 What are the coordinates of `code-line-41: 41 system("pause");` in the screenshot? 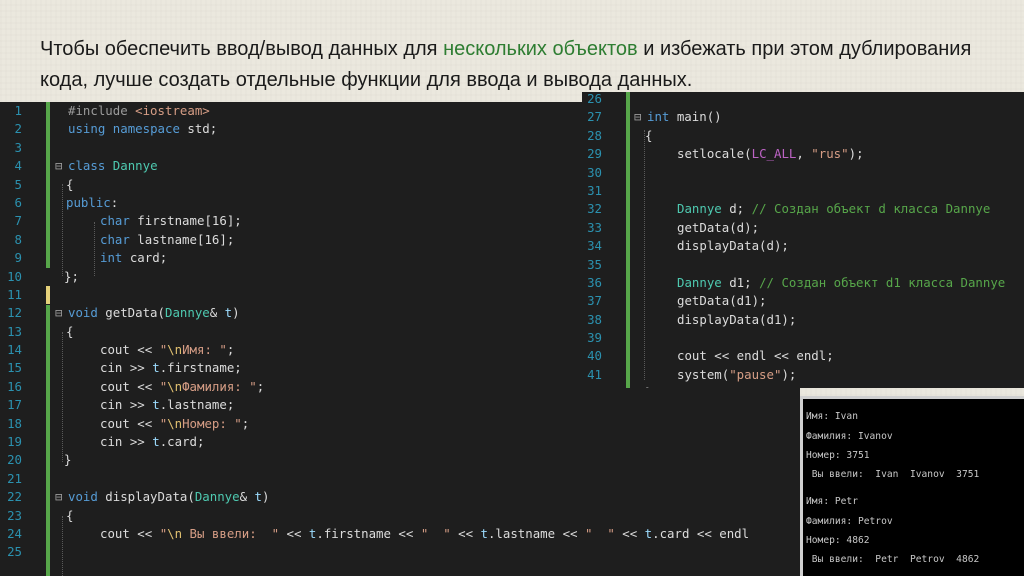 It's located at (692, 374).